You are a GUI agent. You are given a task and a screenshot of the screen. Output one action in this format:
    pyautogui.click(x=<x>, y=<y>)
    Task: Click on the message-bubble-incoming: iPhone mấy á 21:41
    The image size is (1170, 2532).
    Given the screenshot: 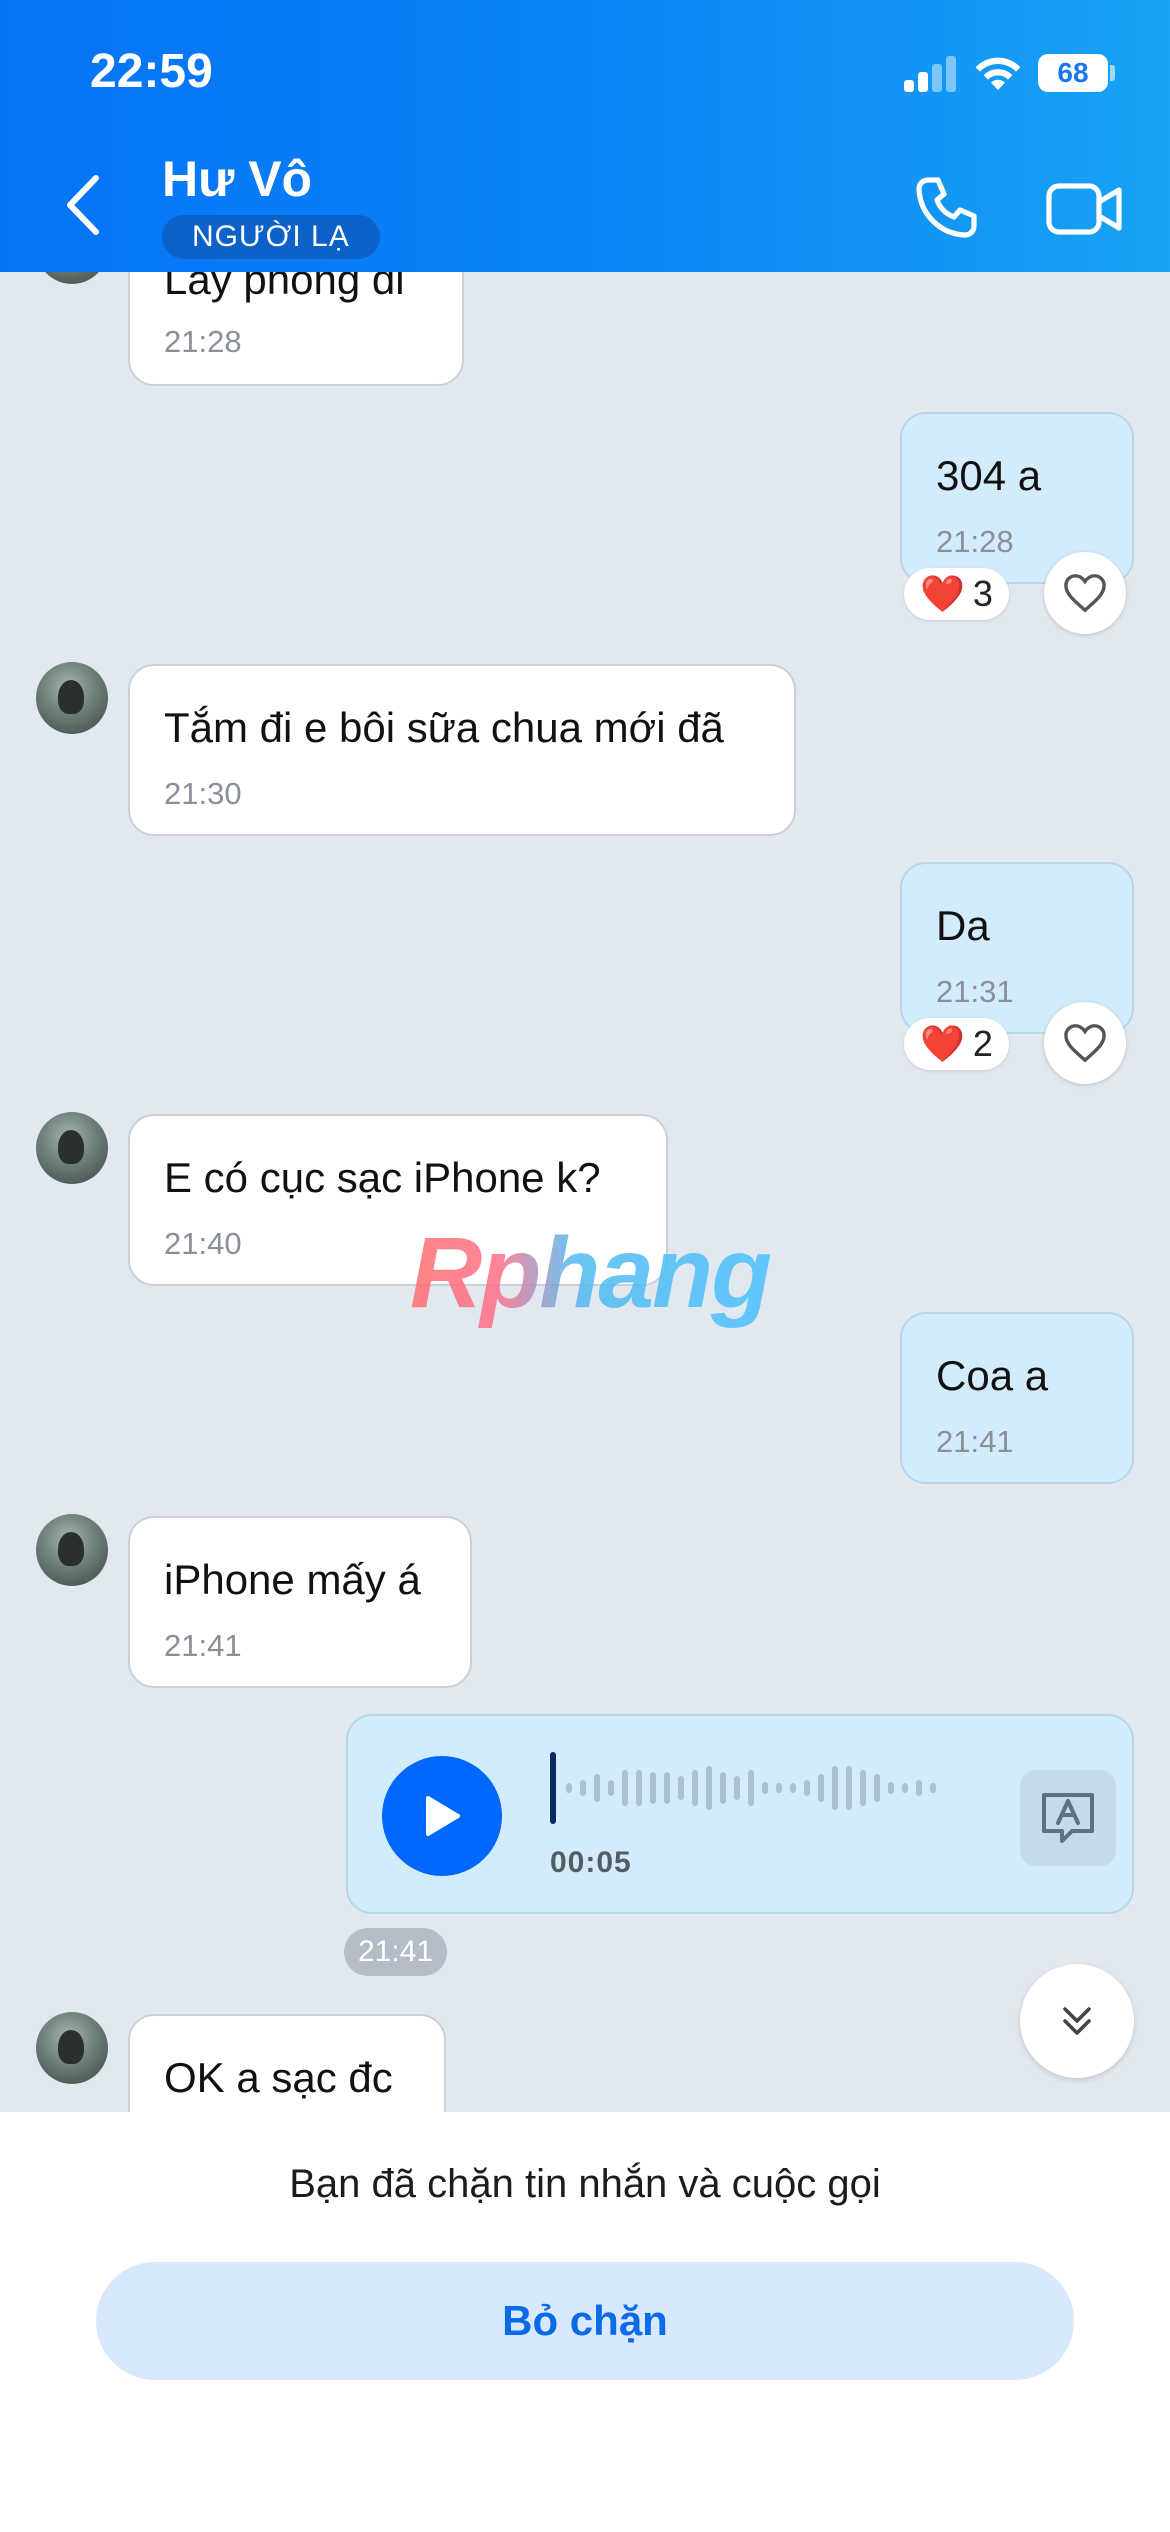 What is the action you would take?
    pyautogui.click(x=300, y=1602)
    